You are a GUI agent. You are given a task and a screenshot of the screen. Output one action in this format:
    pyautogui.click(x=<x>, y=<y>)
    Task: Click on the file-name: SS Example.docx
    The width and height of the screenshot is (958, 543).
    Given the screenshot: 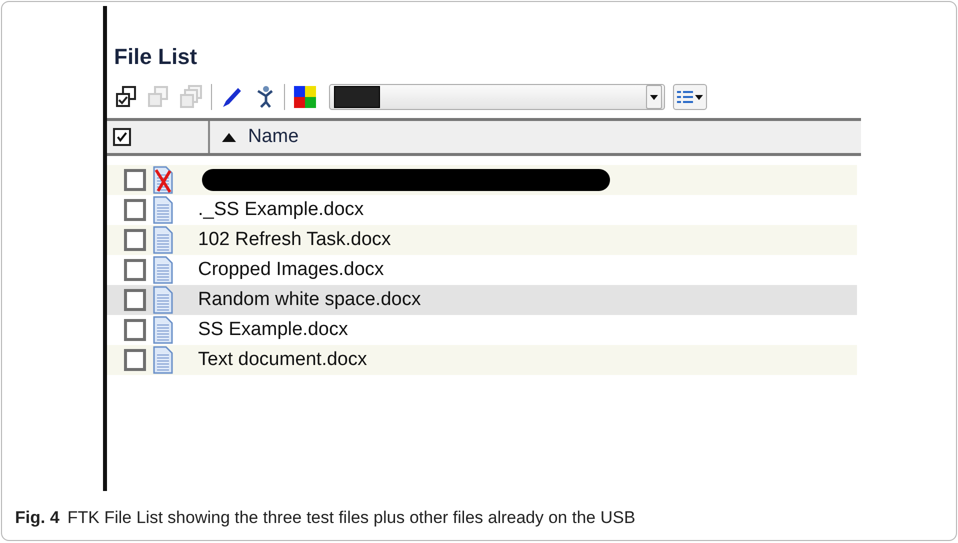 What is the action you would take?
    pyautogui.click(x=273, y=330)
    